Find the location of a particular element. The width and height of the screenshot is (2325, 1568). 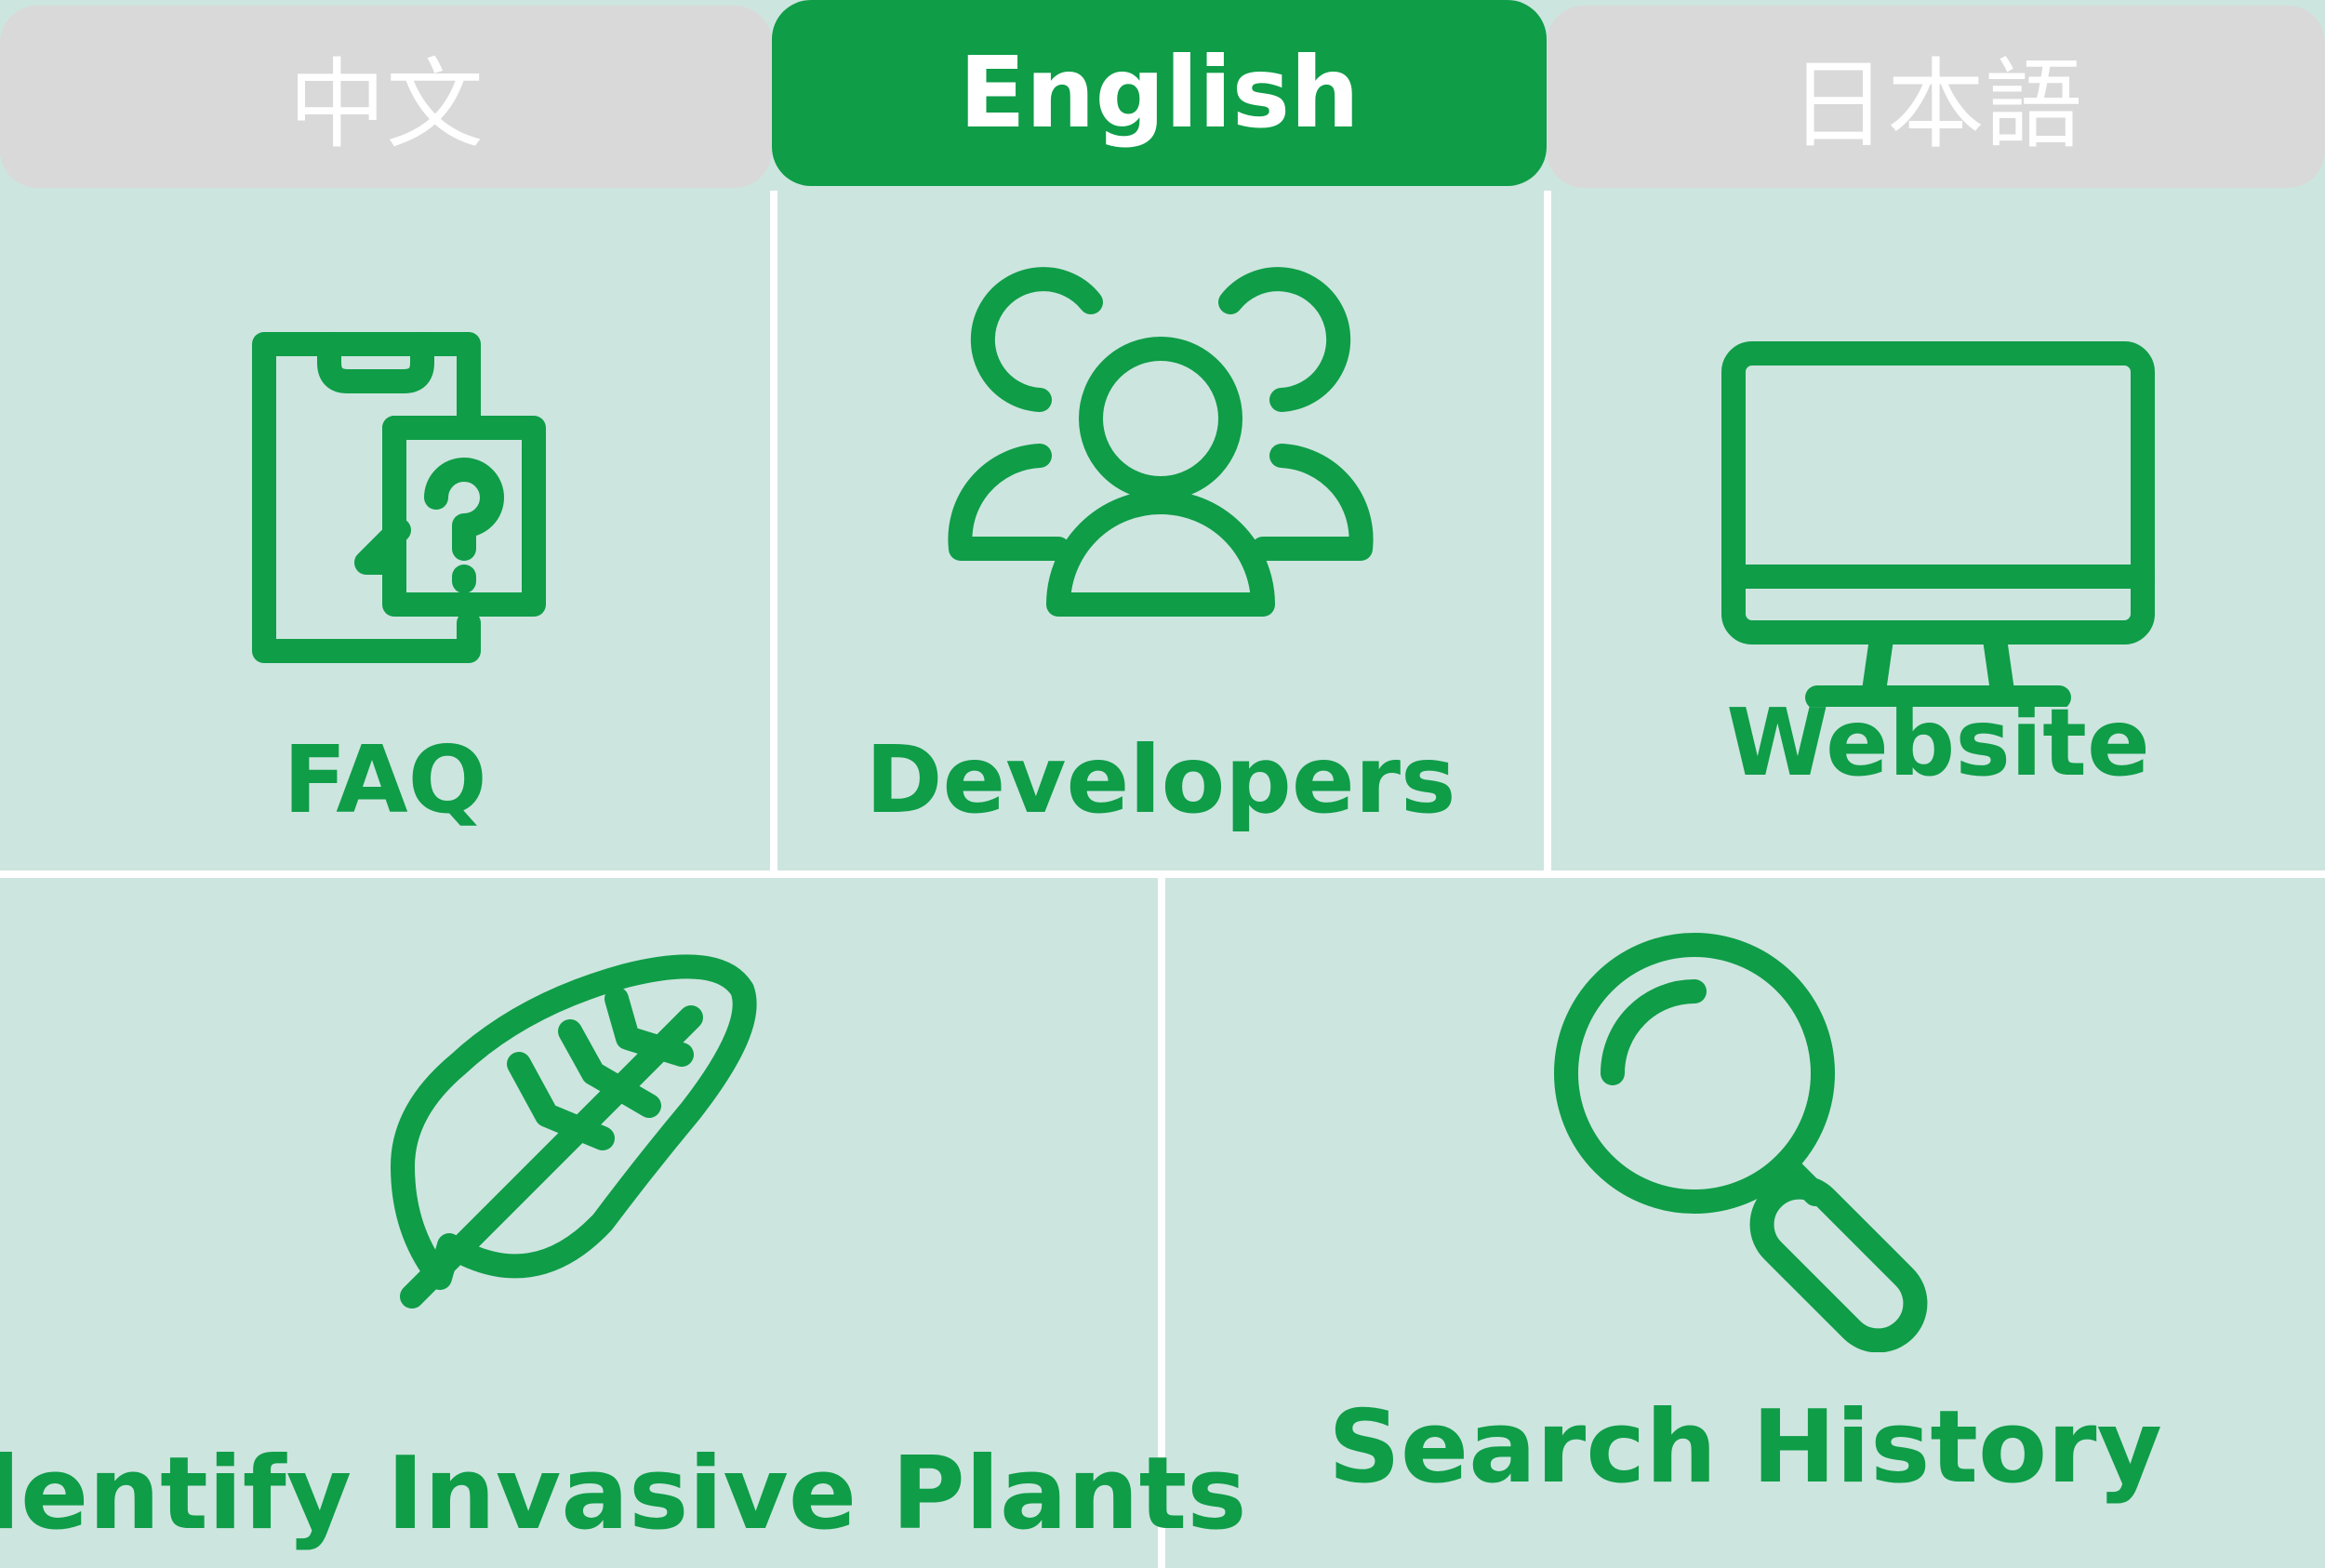

menu-label: Website is located at coordinates (1938, 742).